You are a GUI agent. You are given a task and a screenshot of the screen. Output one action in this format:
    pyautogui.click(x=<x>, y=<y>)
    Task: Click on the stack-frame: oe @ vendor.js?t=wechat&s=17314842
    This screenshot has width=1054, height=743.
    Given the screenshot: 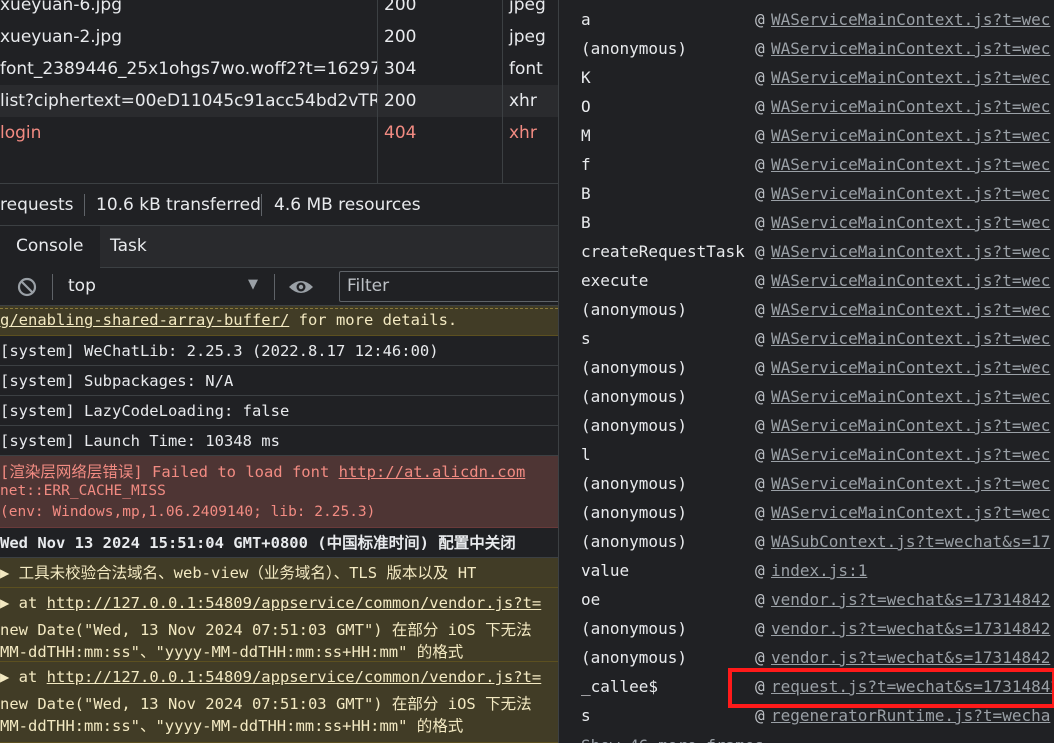 What is the action you would take?
    pyautogui.click(x=806, y=599)
    